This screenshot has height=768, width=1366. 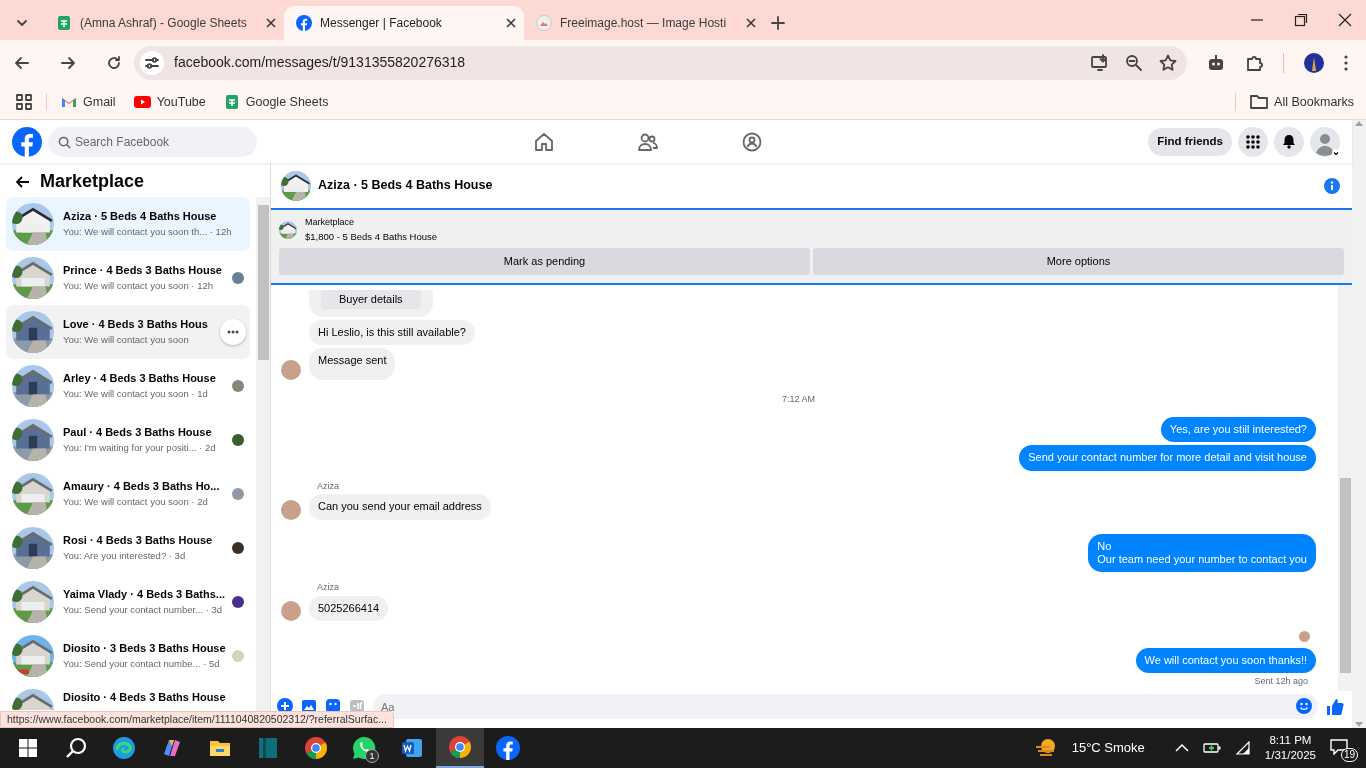 I want to click on browser-icon, so click(x=124, y=748).